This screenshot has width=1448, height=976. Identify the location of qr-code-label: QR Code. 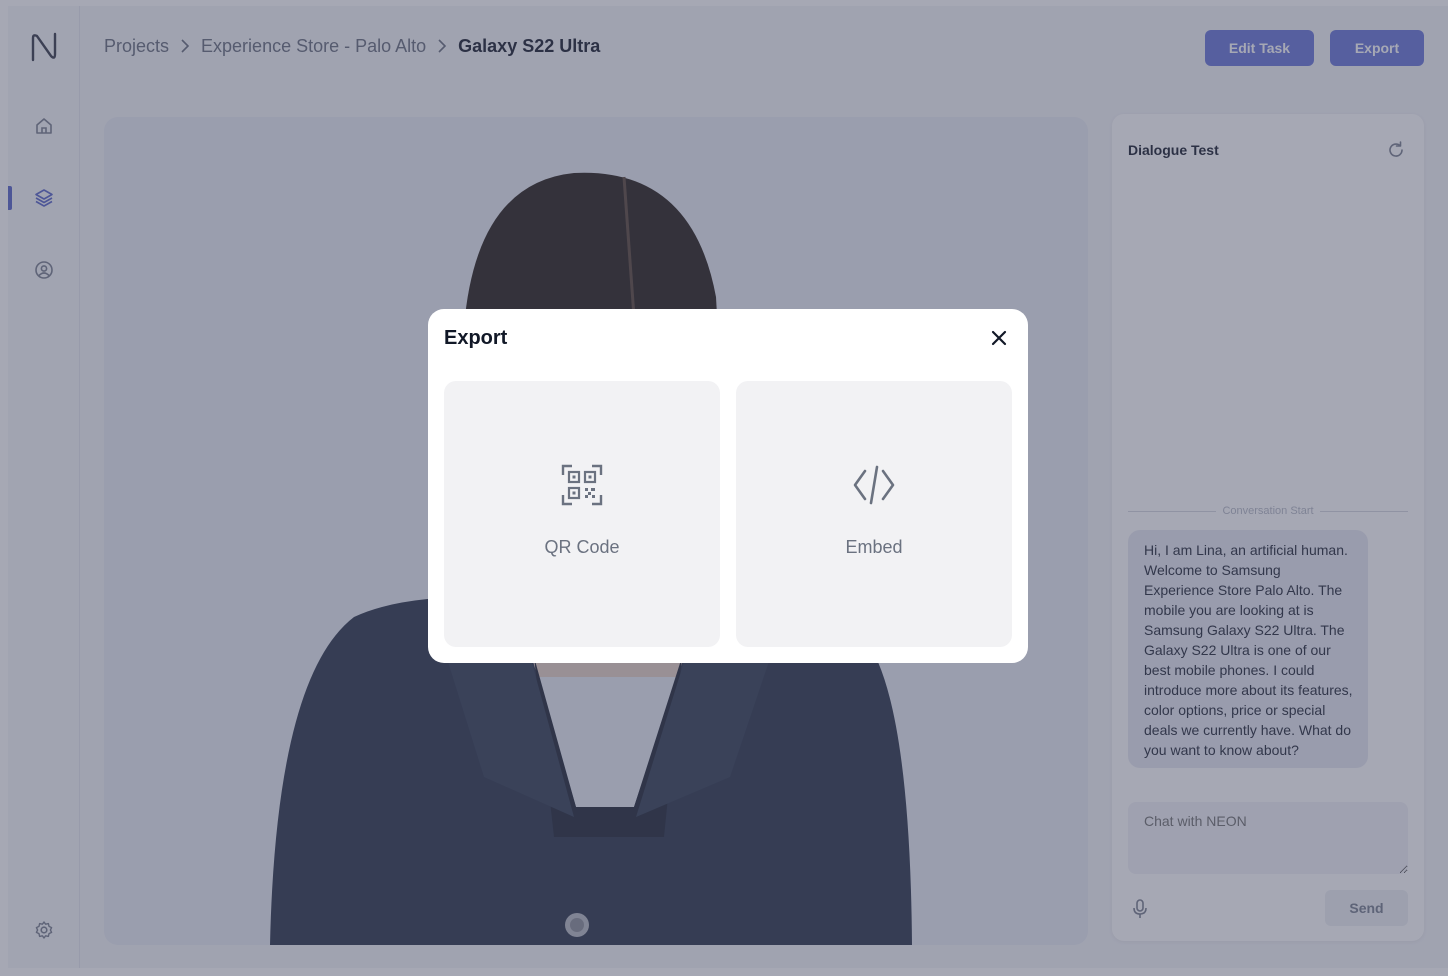
(582, 547).